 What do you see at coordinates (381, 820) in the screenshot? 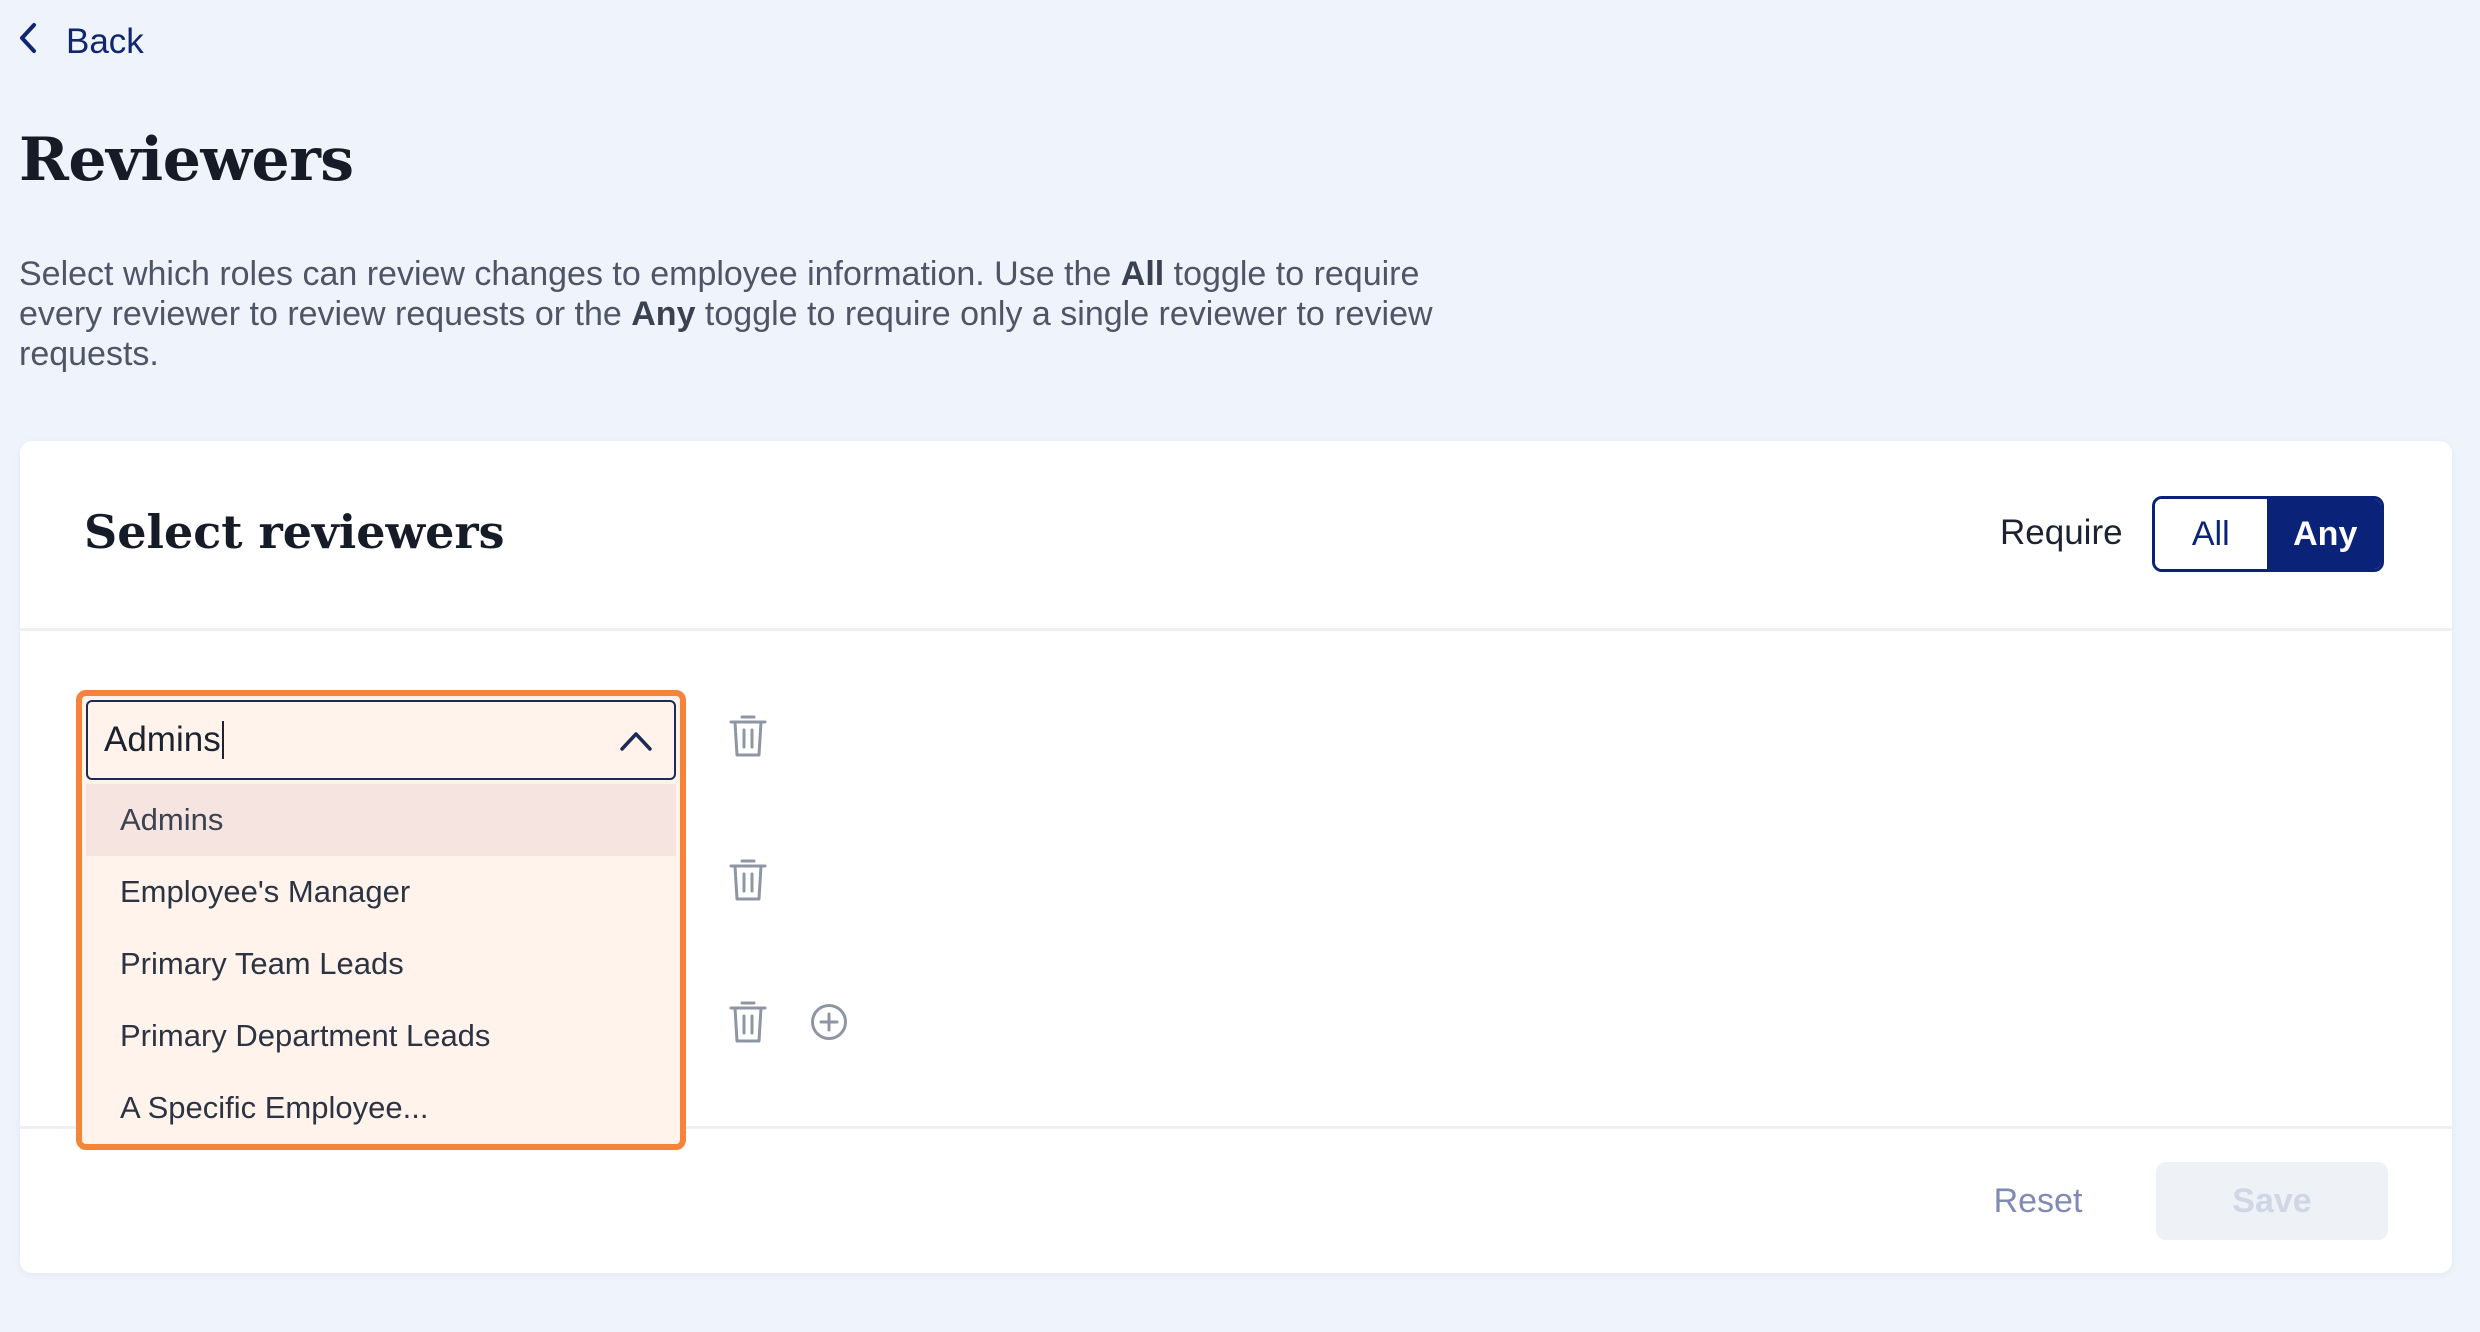
I see `option-admins: Admins` at bounding box center [381, 820].